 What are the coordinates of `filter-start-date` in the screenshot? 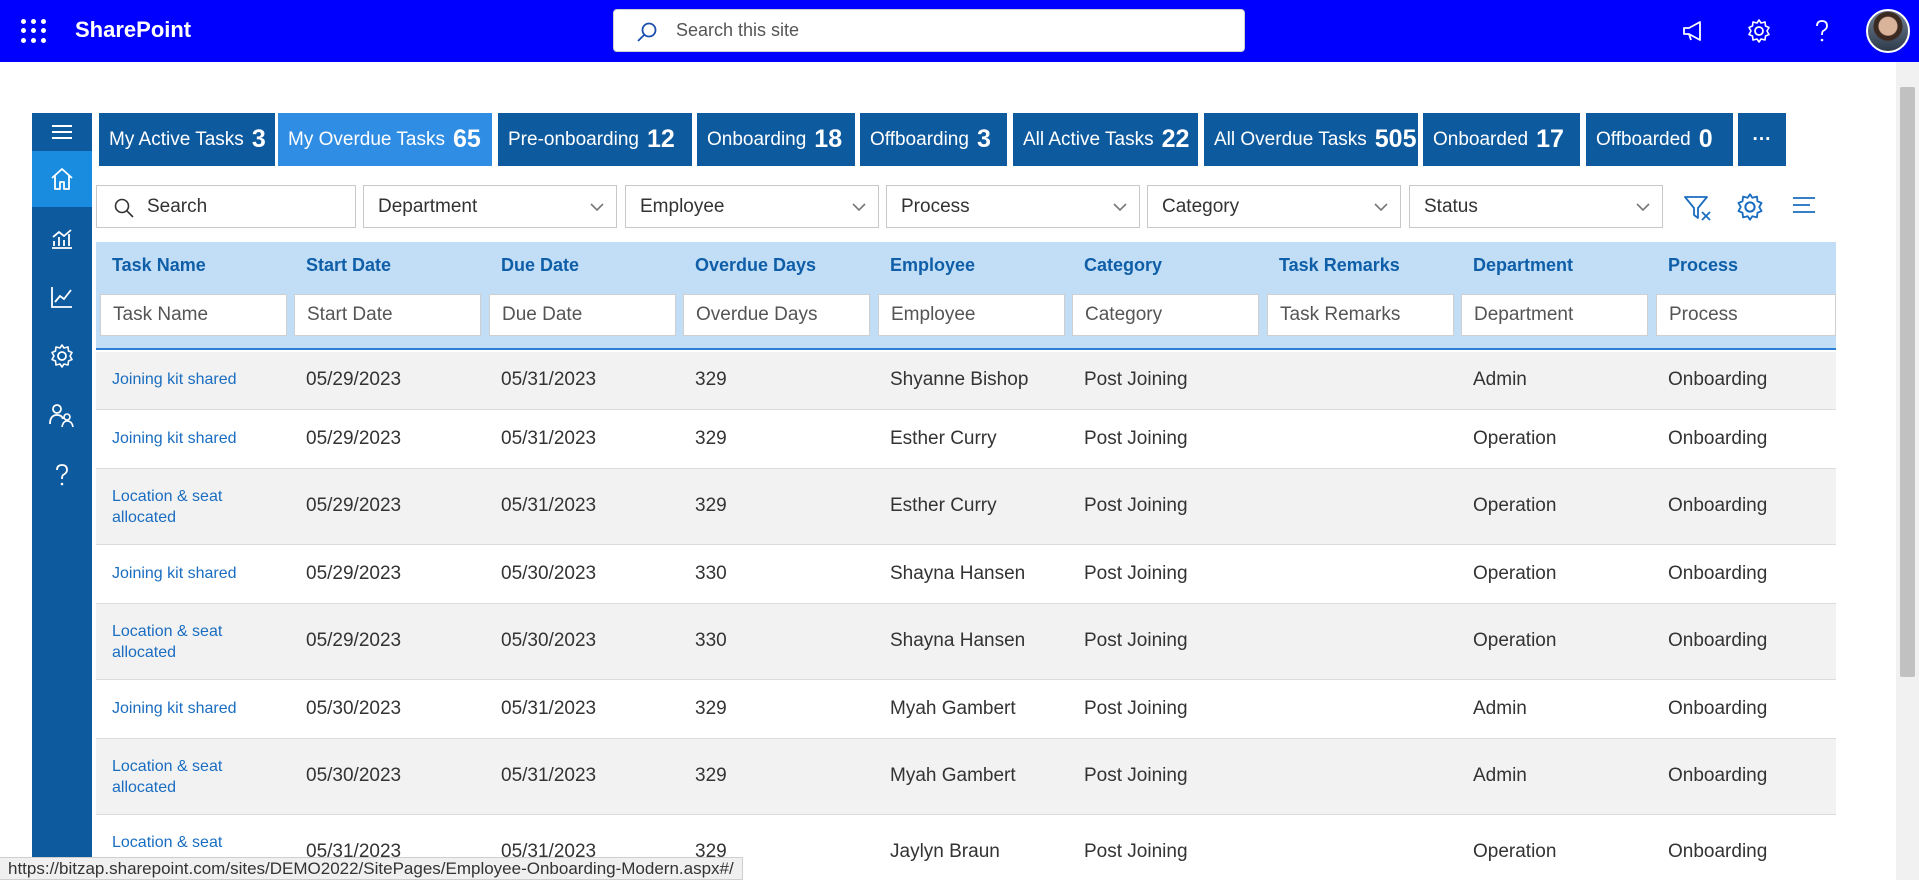 It's located at (387, 315).